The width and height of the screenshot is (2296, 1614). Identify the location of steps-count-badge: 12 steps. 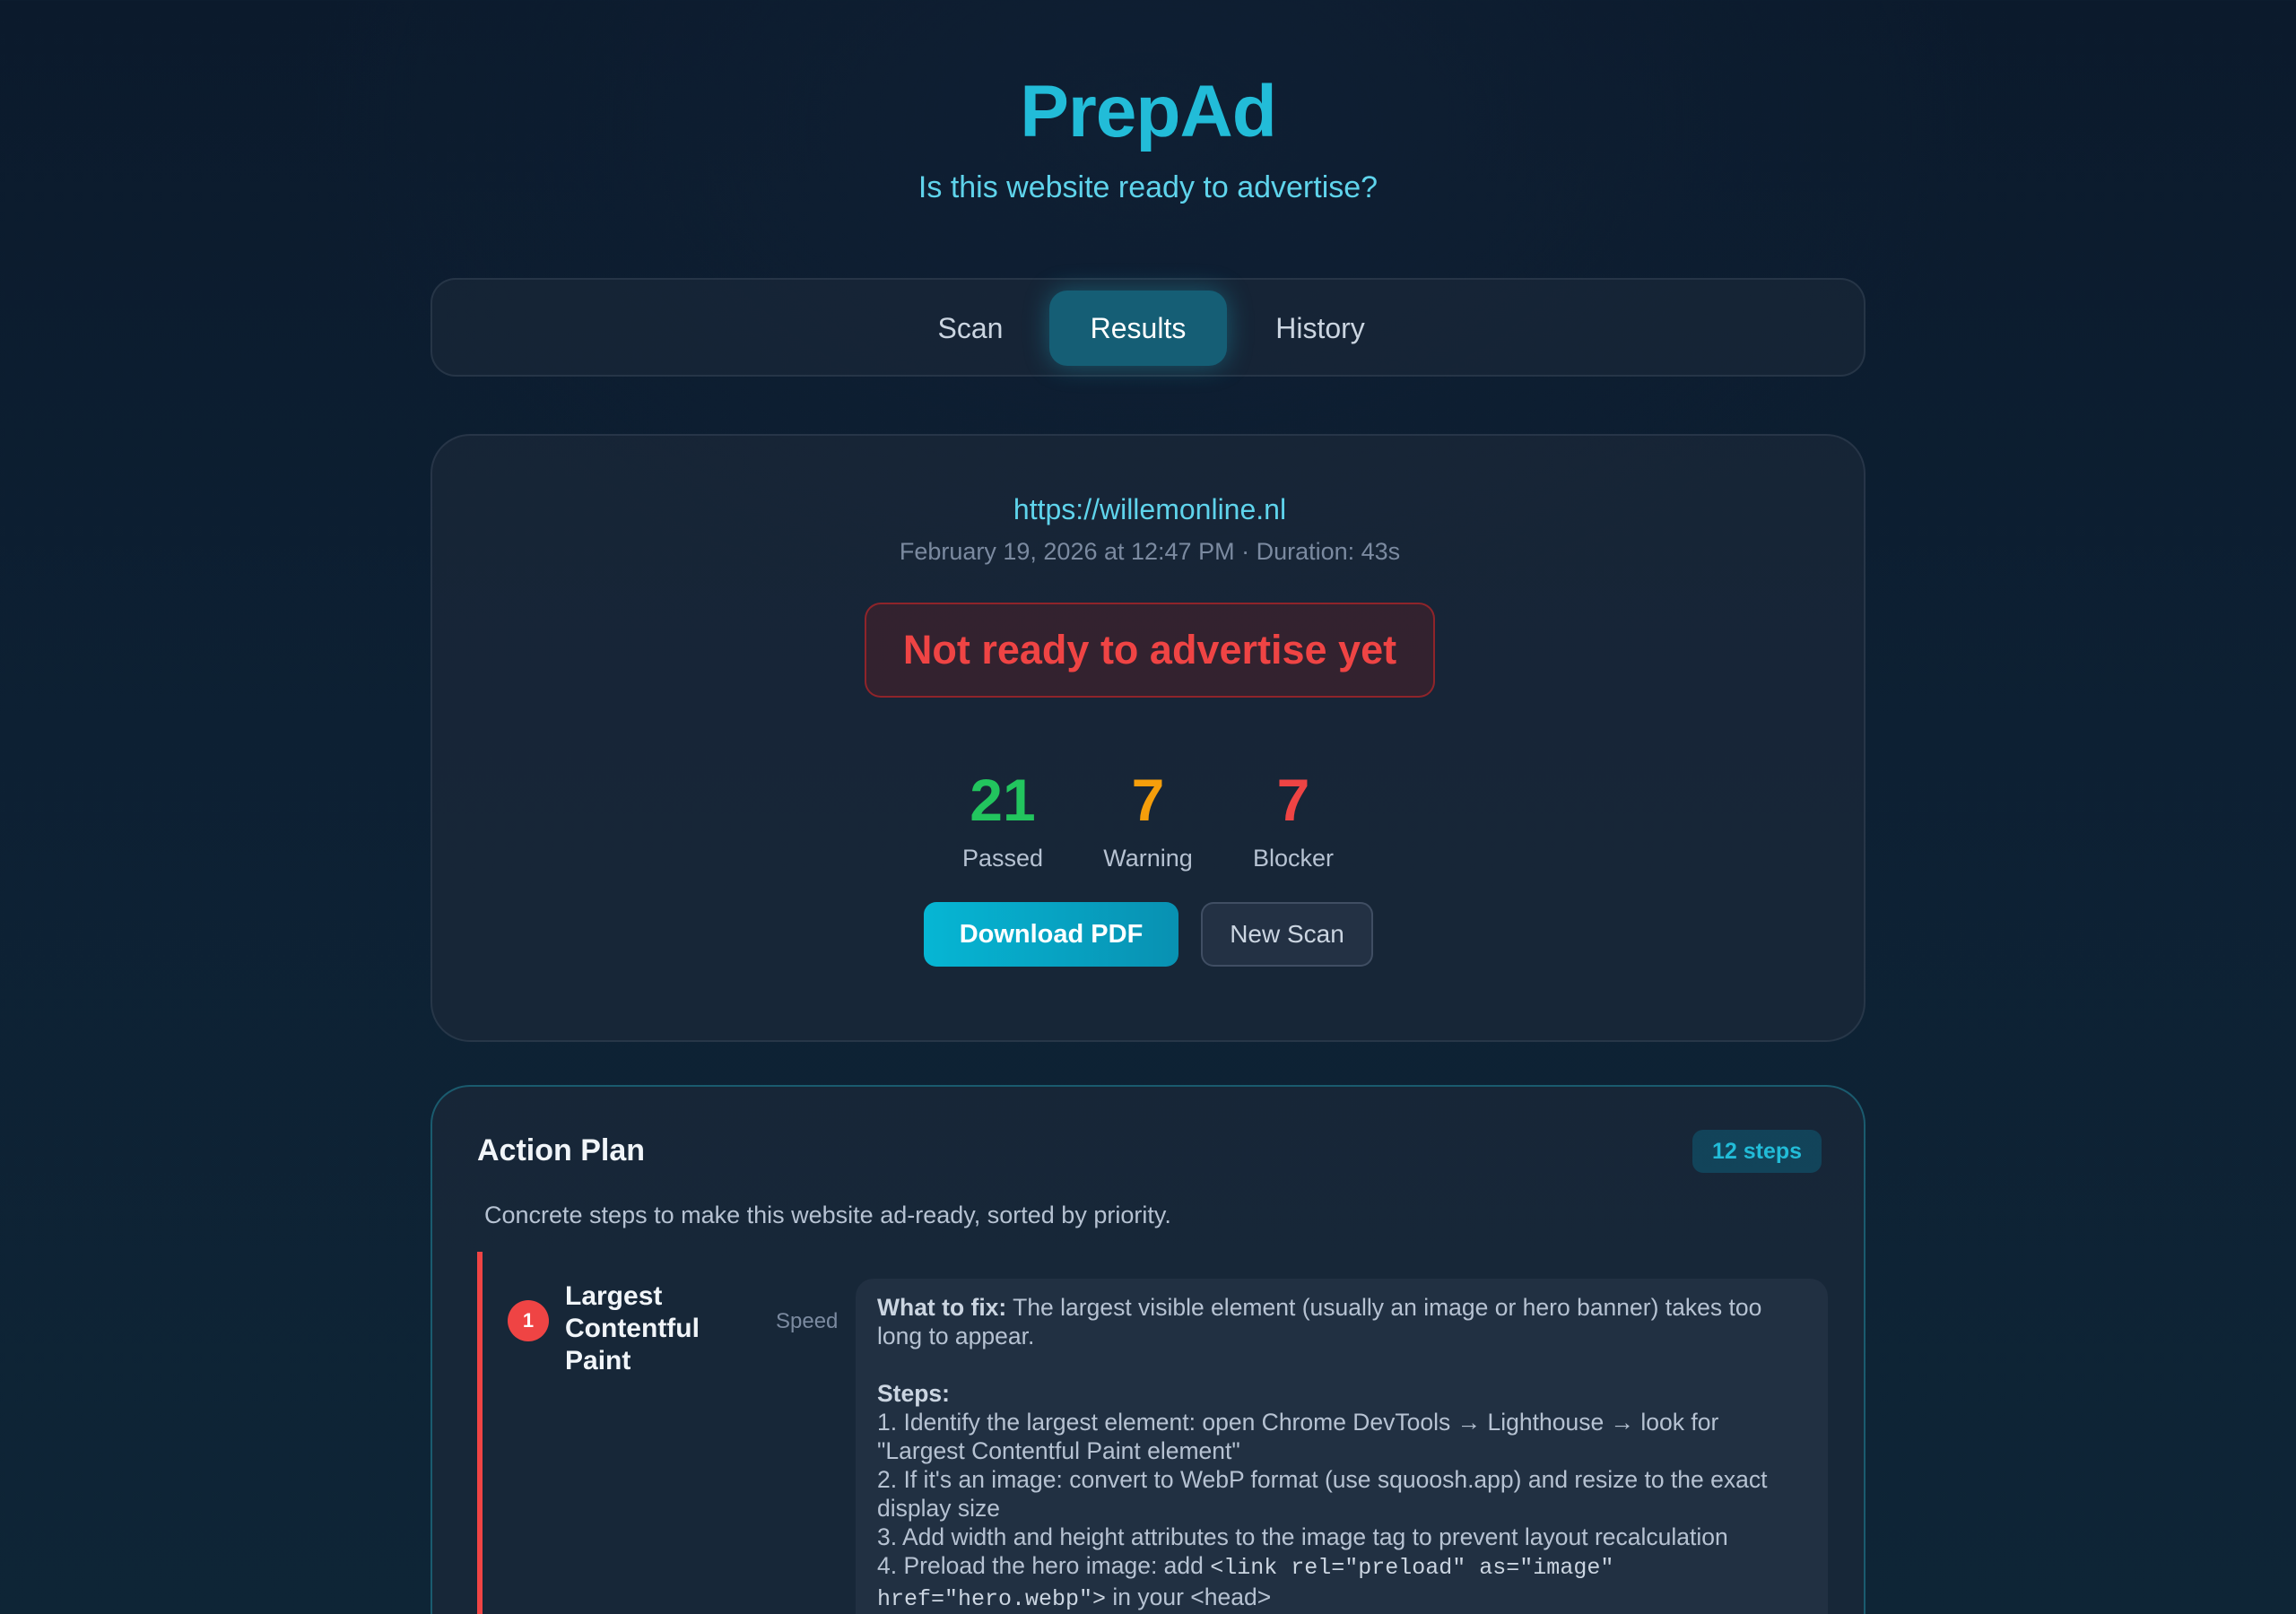
(1757, 1151).